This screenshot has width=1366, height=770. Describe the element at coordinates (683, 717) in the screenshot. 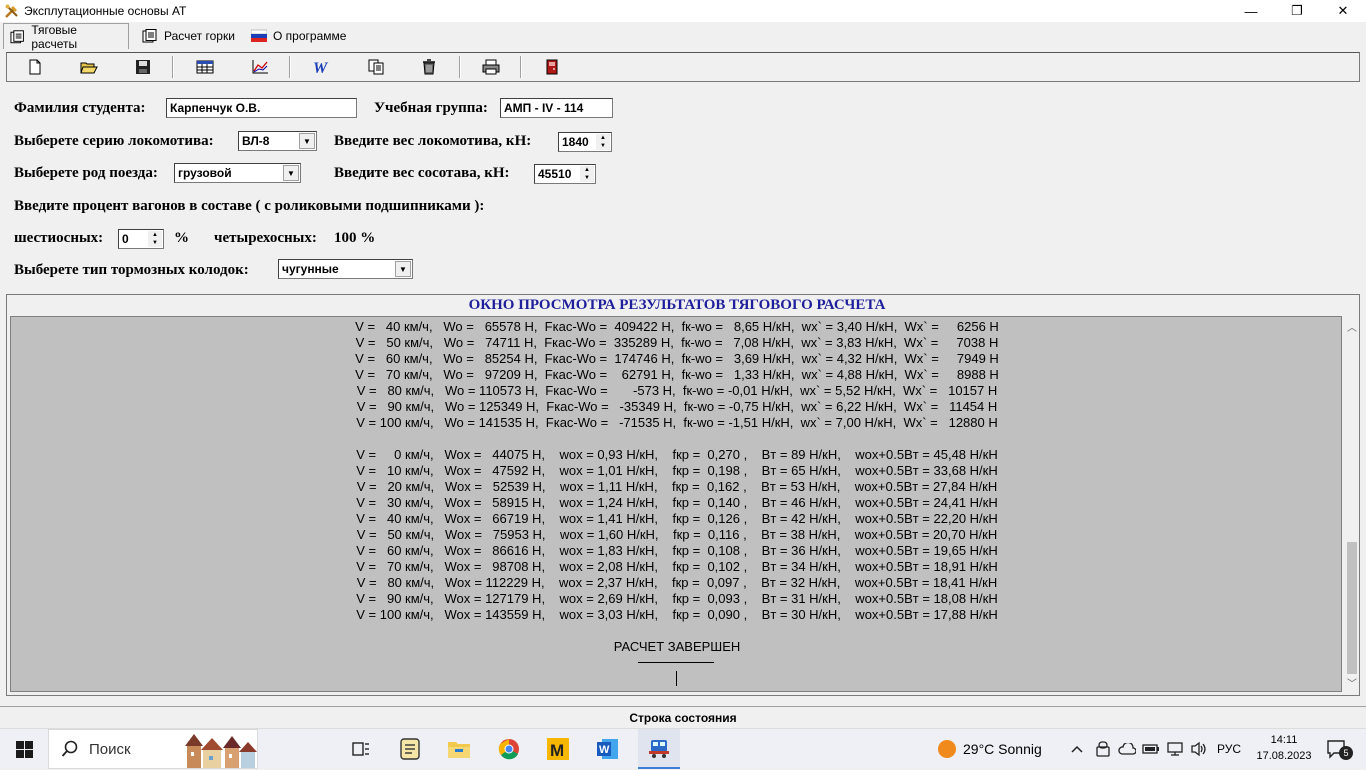

I see `status-bar: Строка состояния` at that location.